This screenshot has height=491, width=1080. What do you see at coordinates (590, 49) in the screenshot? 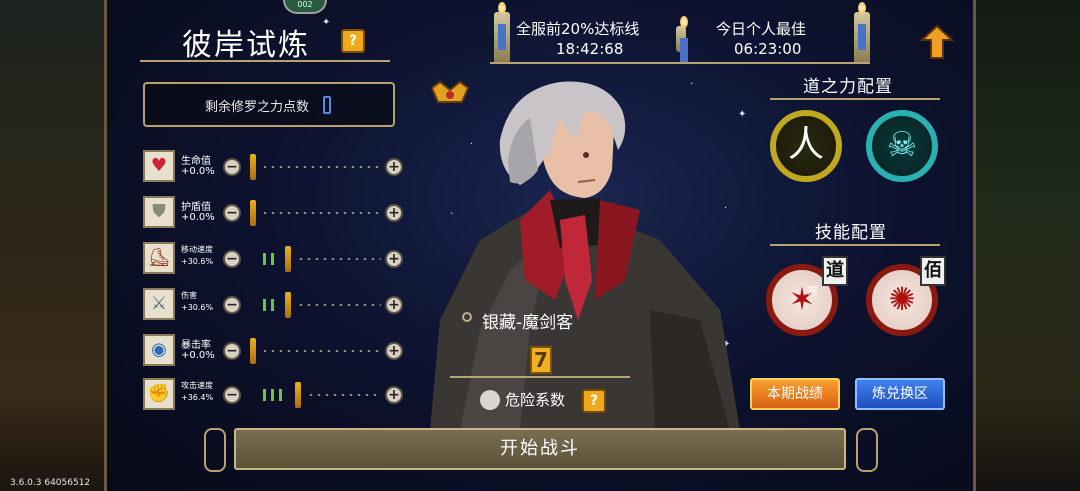
I see `server-threshold-time: 18:42:68` at bounding box center [590, 49].